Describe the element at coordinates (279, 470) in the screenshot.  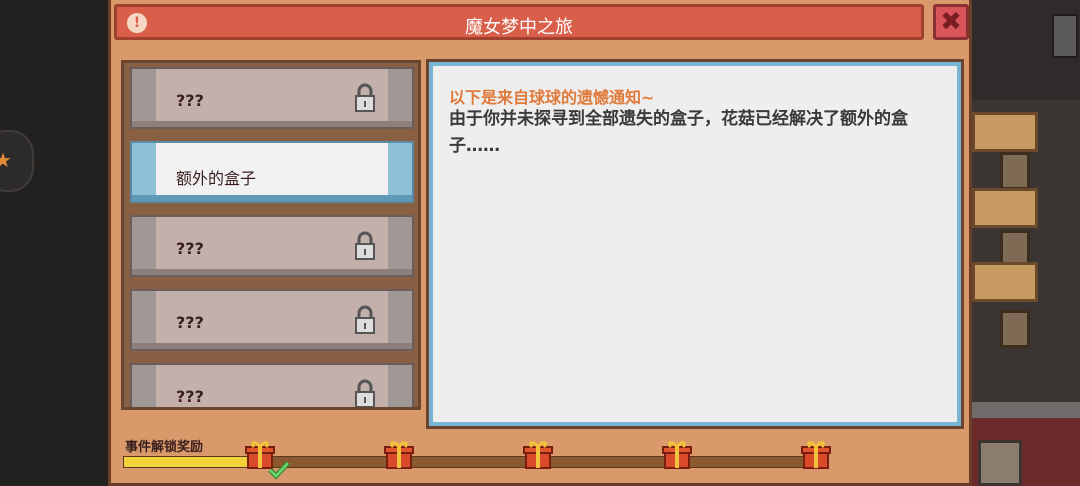
I see `check-icon` at that location.